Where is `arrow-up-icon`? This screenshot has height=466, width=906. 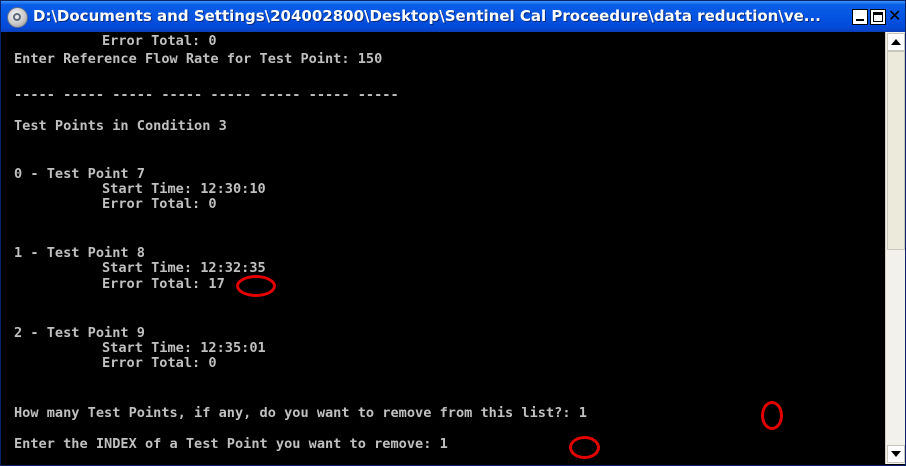
arrow-up-icon is located at coordinates (896, 42).